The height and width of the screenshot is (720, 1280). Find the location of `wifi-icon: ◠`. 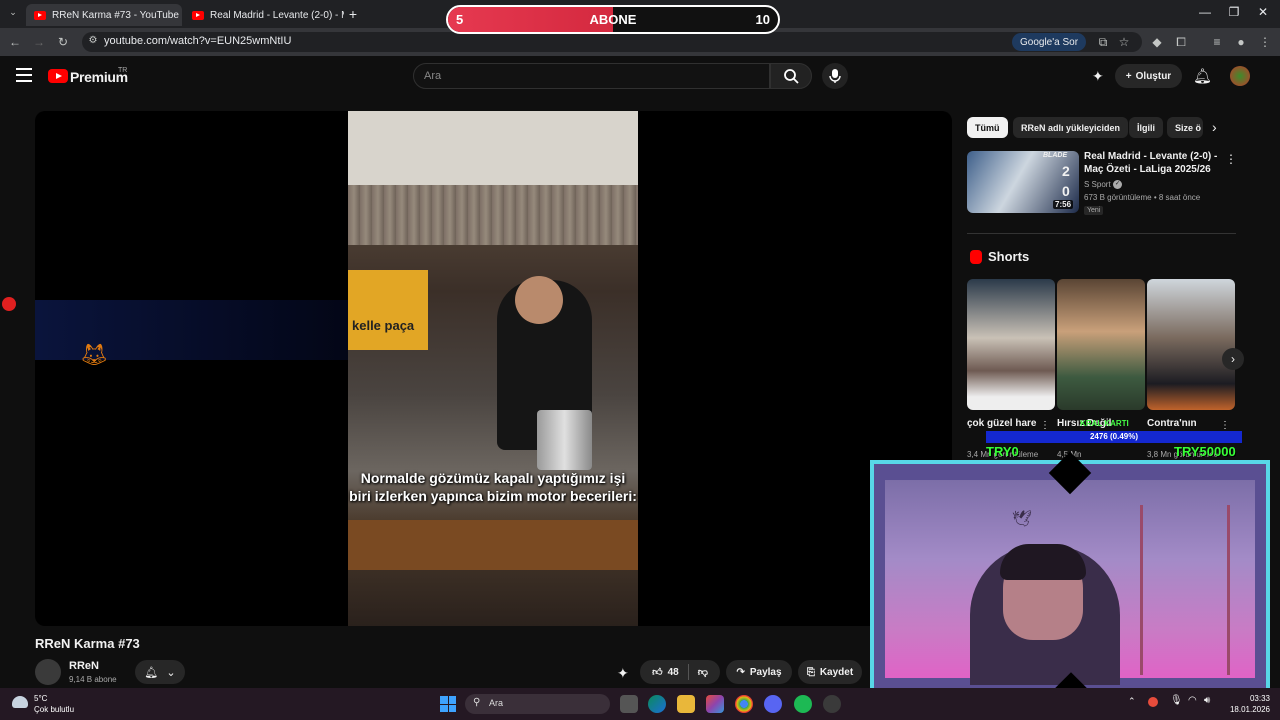

wifi-icon: ◠ is located at coordinates (1192, 700).